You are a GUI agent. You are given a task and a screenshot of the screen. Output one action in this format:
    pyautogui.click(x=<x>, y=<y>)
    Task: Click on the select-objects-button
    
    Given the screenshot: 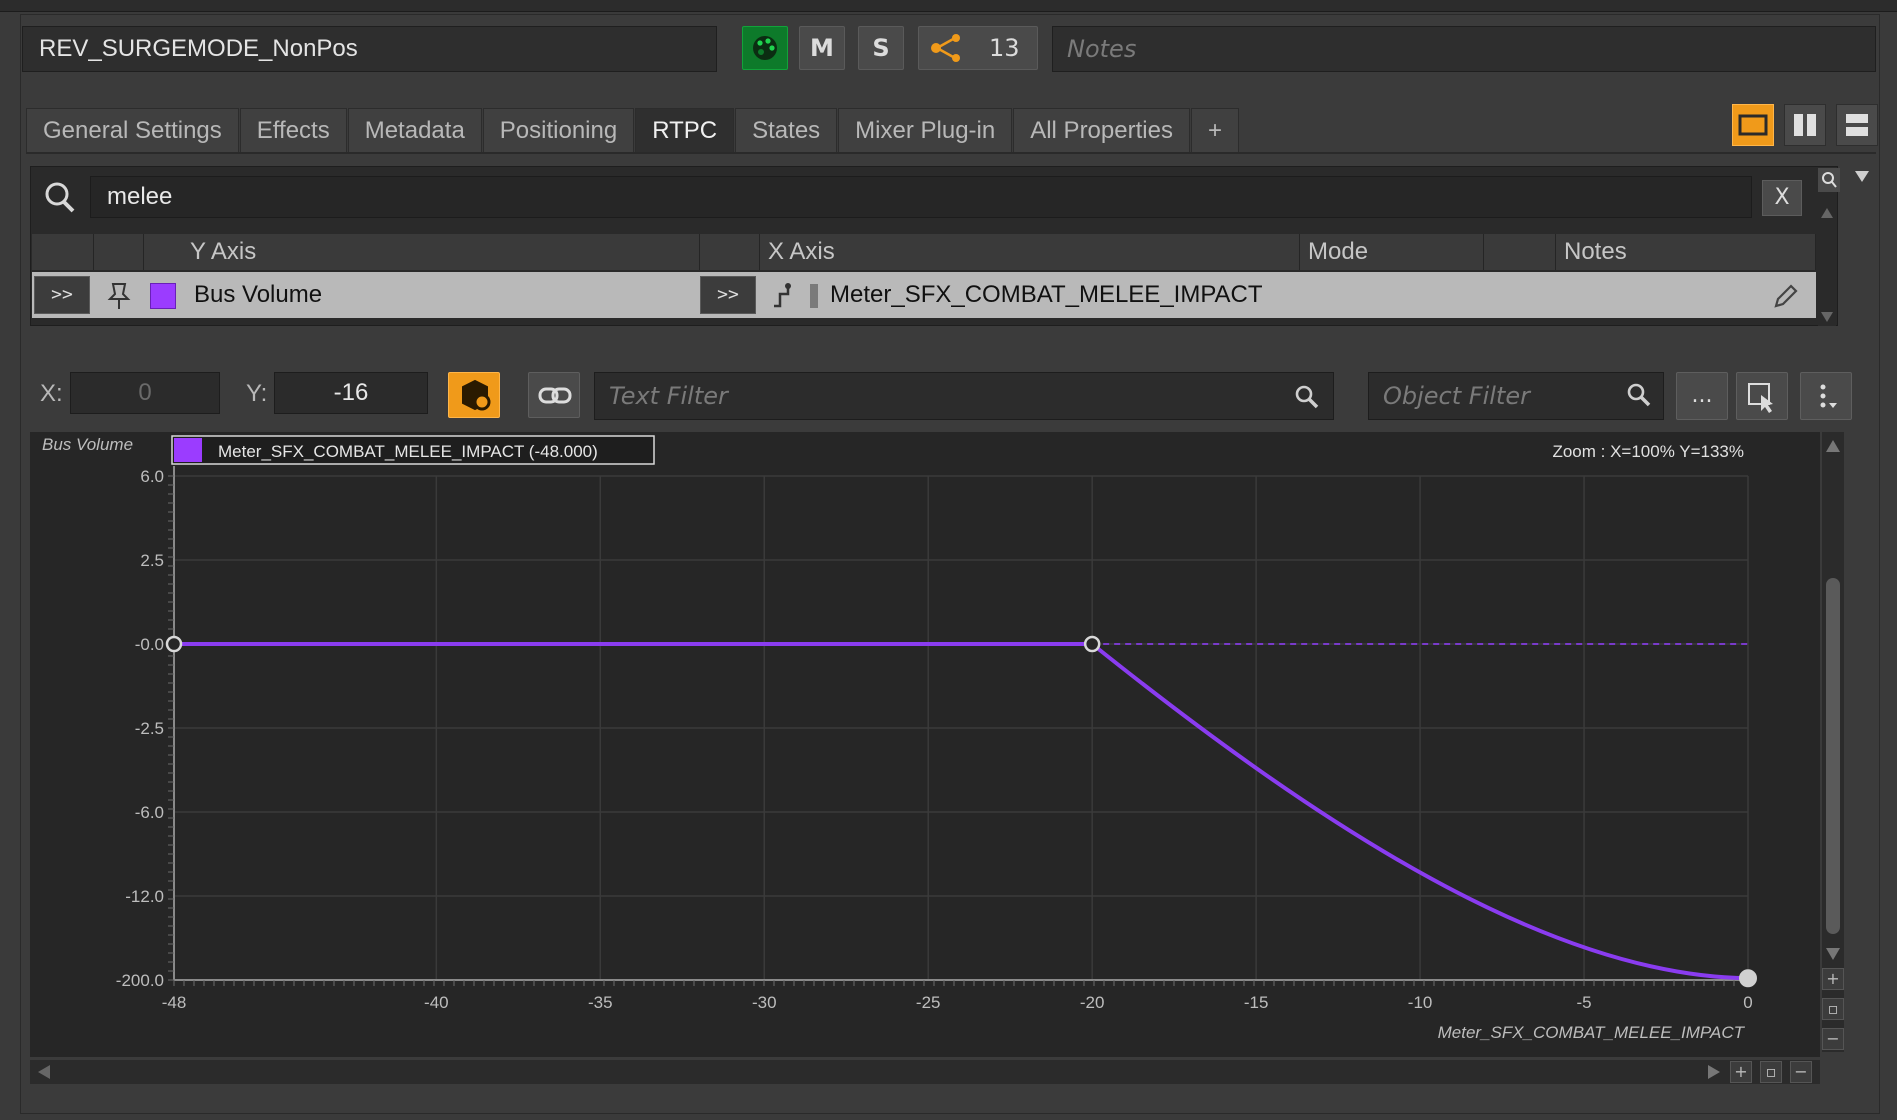 What is the action you would take?
    pyautogui.click(x=1762, y=396)
    